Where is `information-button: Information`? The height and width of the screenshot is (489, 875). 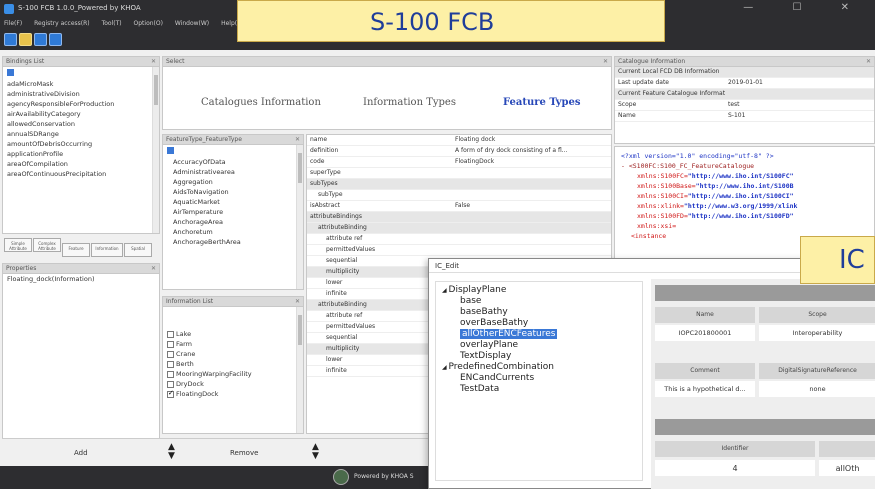 information-button: Information is located at coordinates (107, 250).